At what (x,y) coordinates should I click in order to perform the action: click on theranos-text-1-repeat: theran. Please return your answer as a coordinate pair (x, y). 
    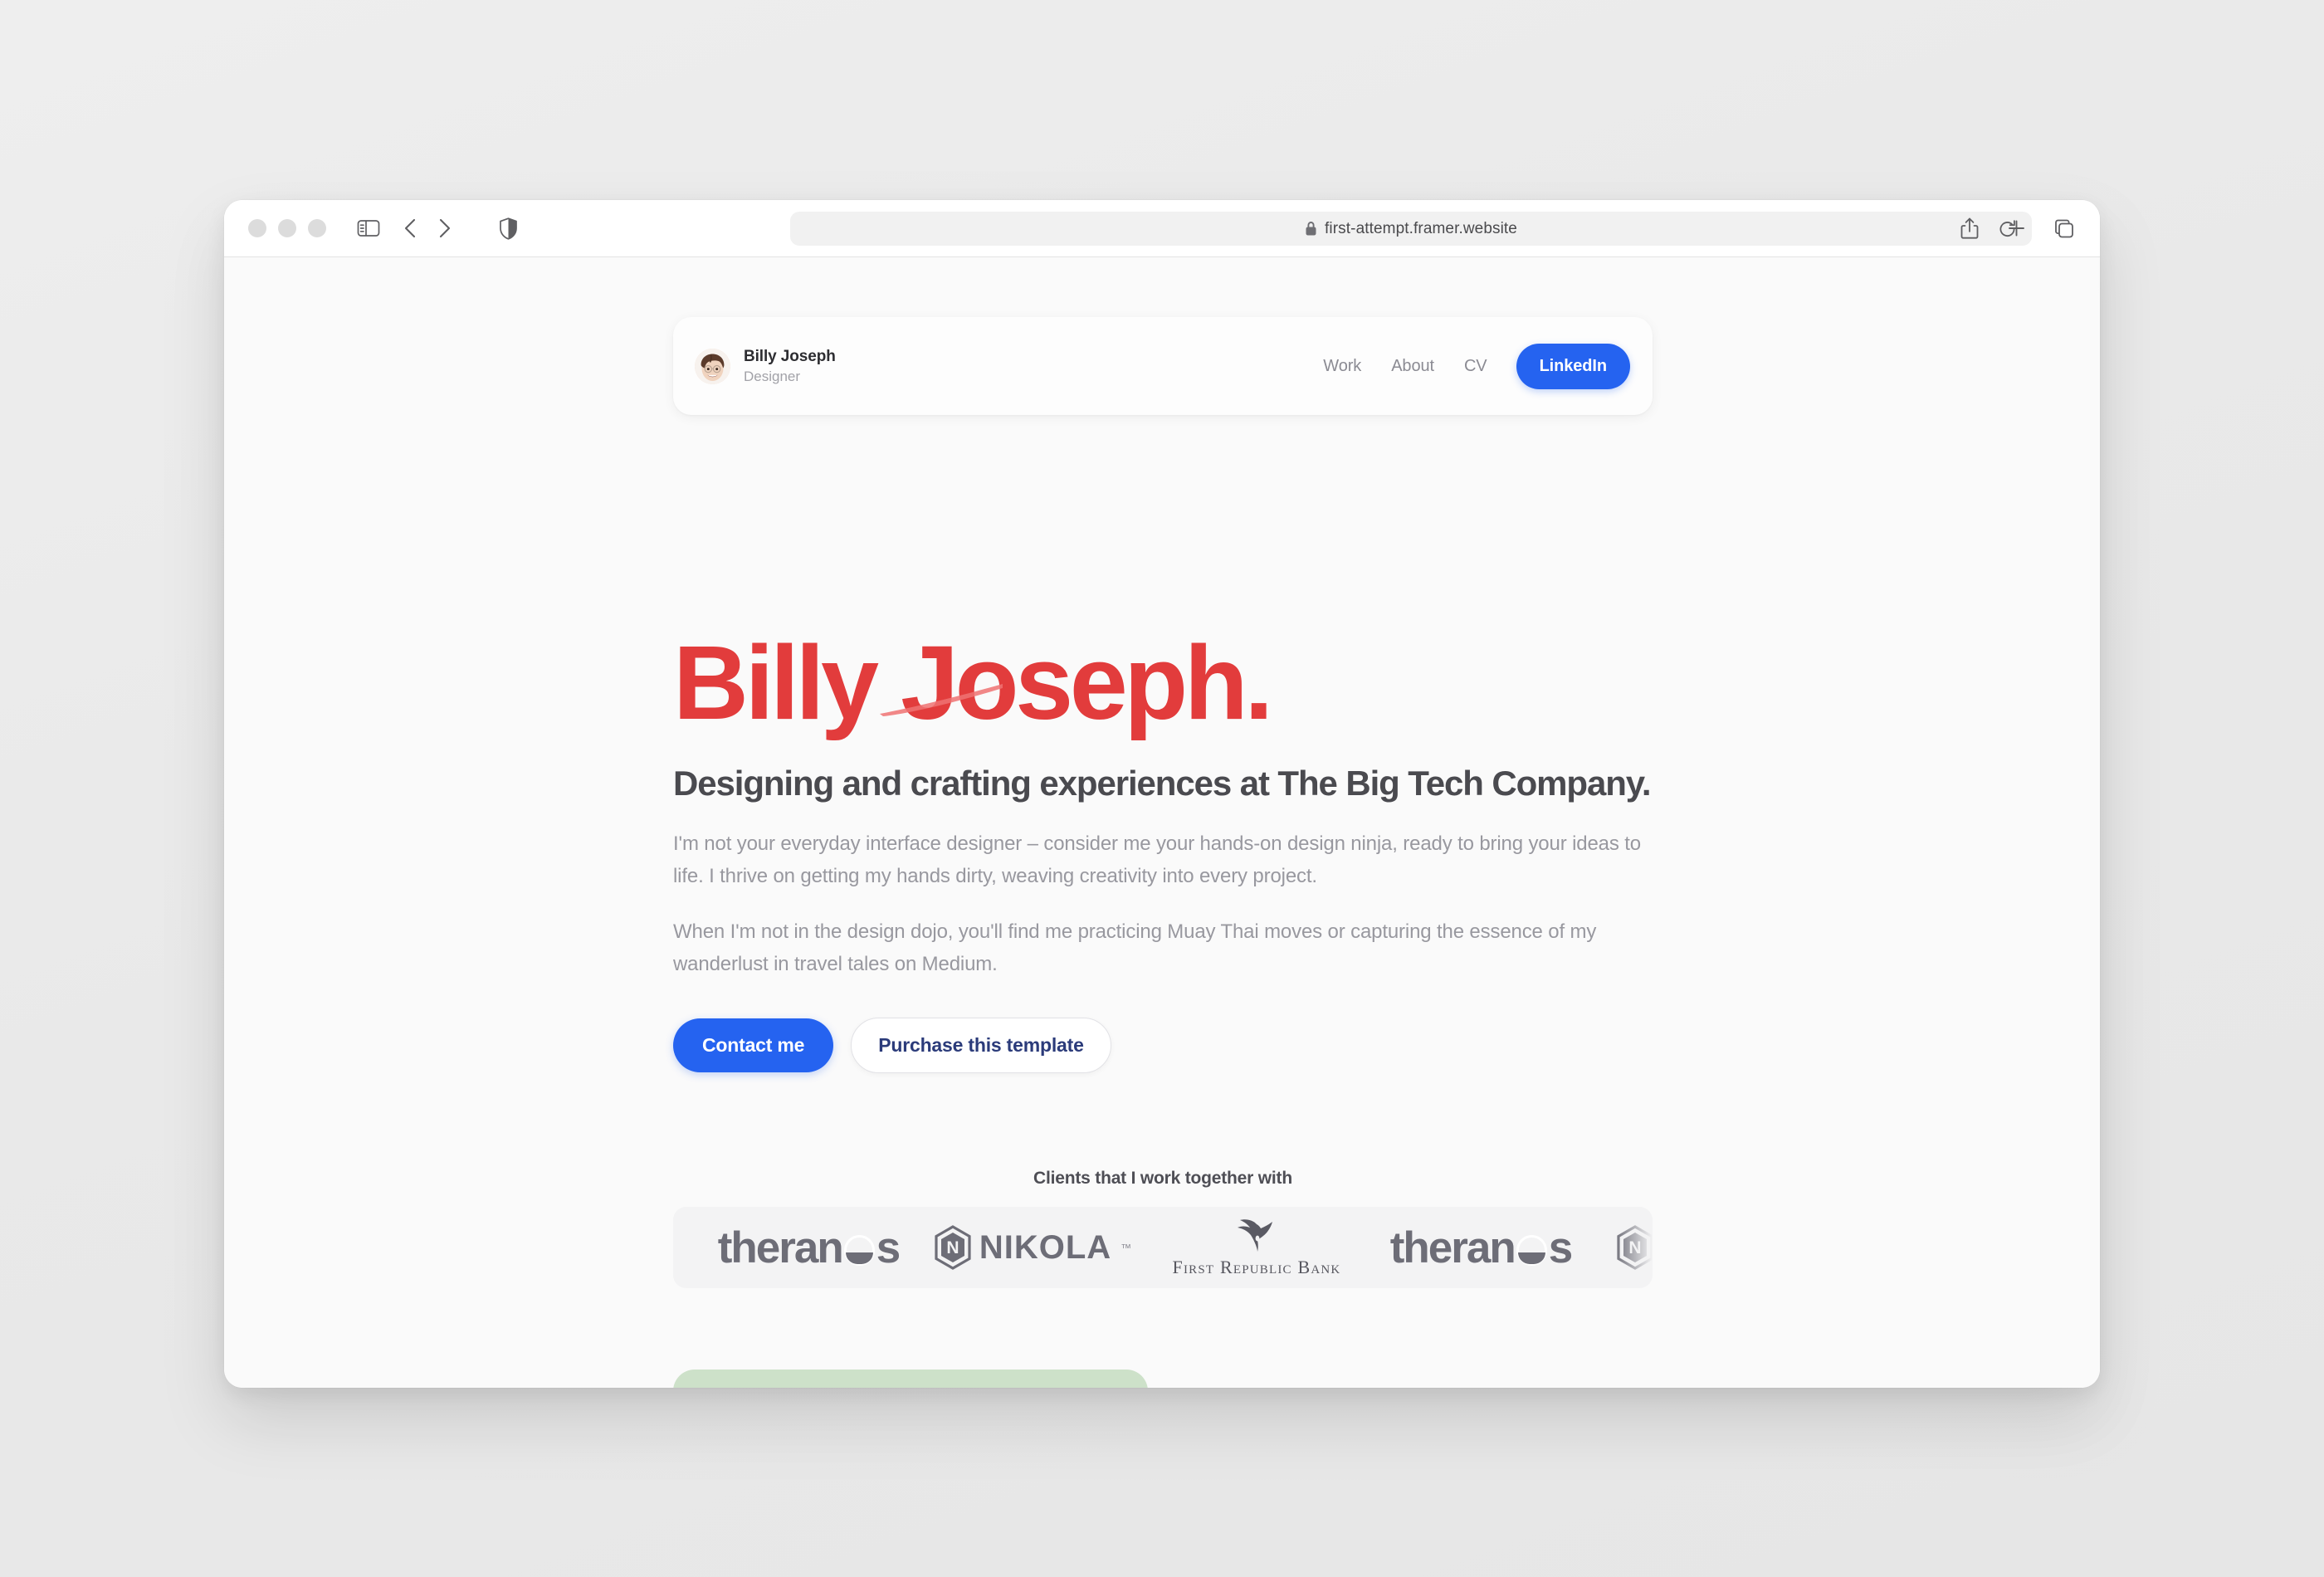
    Looking at the image, I should click on (1453, 1248).